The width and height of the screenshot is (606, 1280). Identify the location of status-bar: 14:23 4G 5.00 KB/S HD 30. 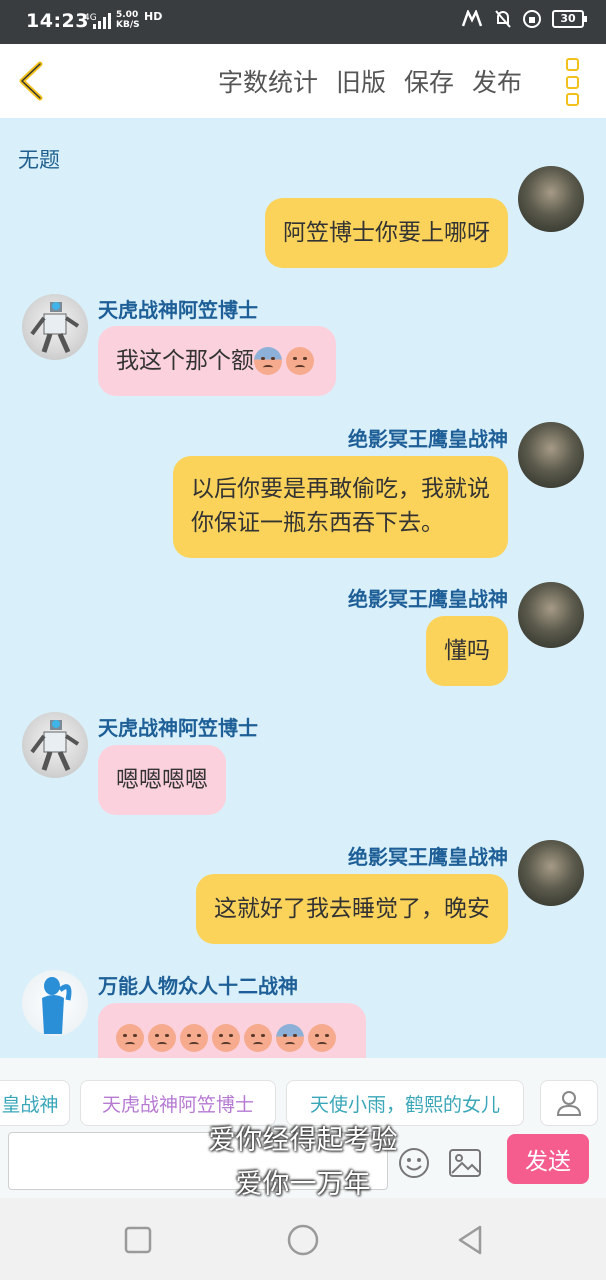
(303, 22).